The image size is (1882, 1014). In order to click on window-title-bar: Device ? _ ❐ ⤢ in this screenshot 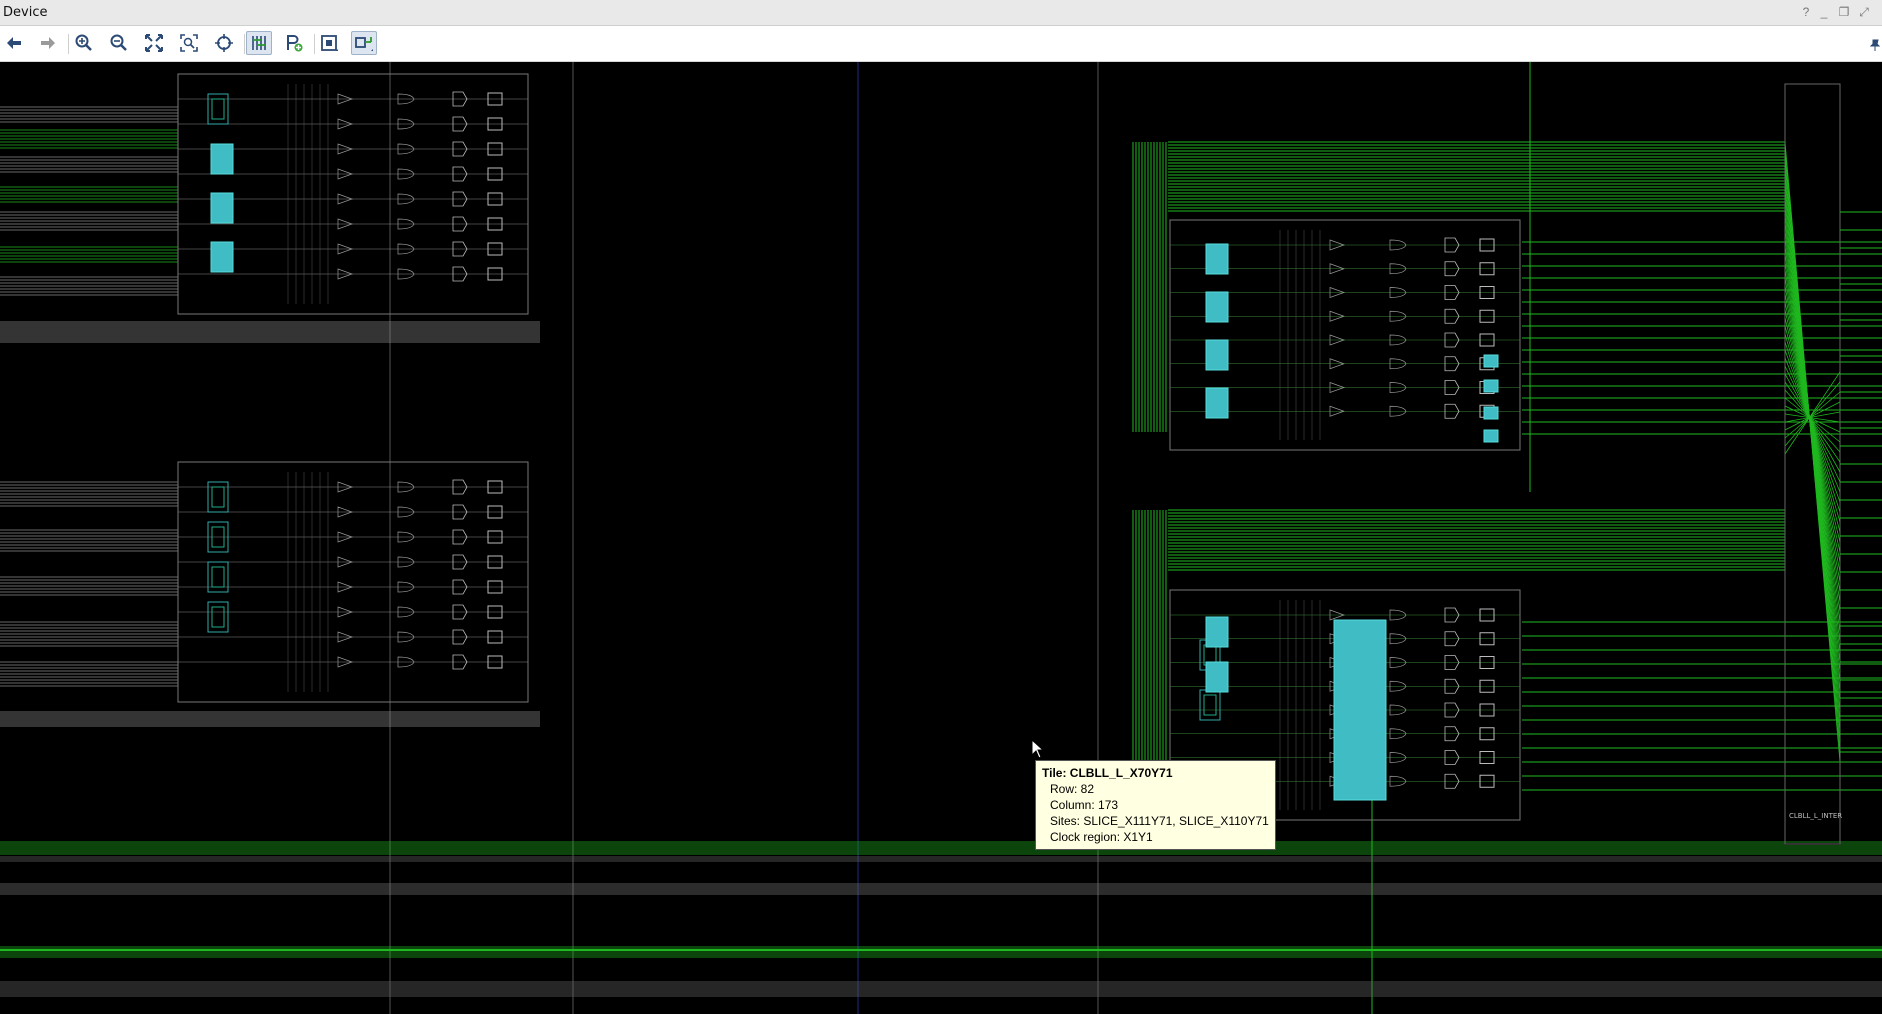, I will do `click(941, 13)`.